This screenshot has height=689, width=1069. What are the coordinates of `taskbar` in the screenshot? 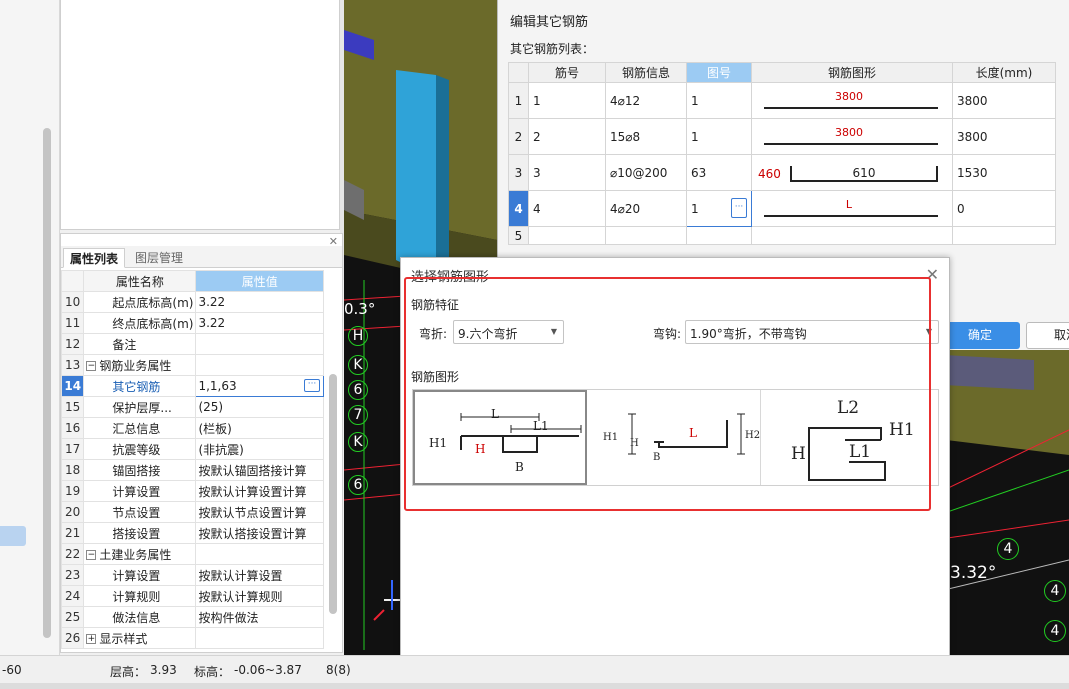 It's located at (534, 686).